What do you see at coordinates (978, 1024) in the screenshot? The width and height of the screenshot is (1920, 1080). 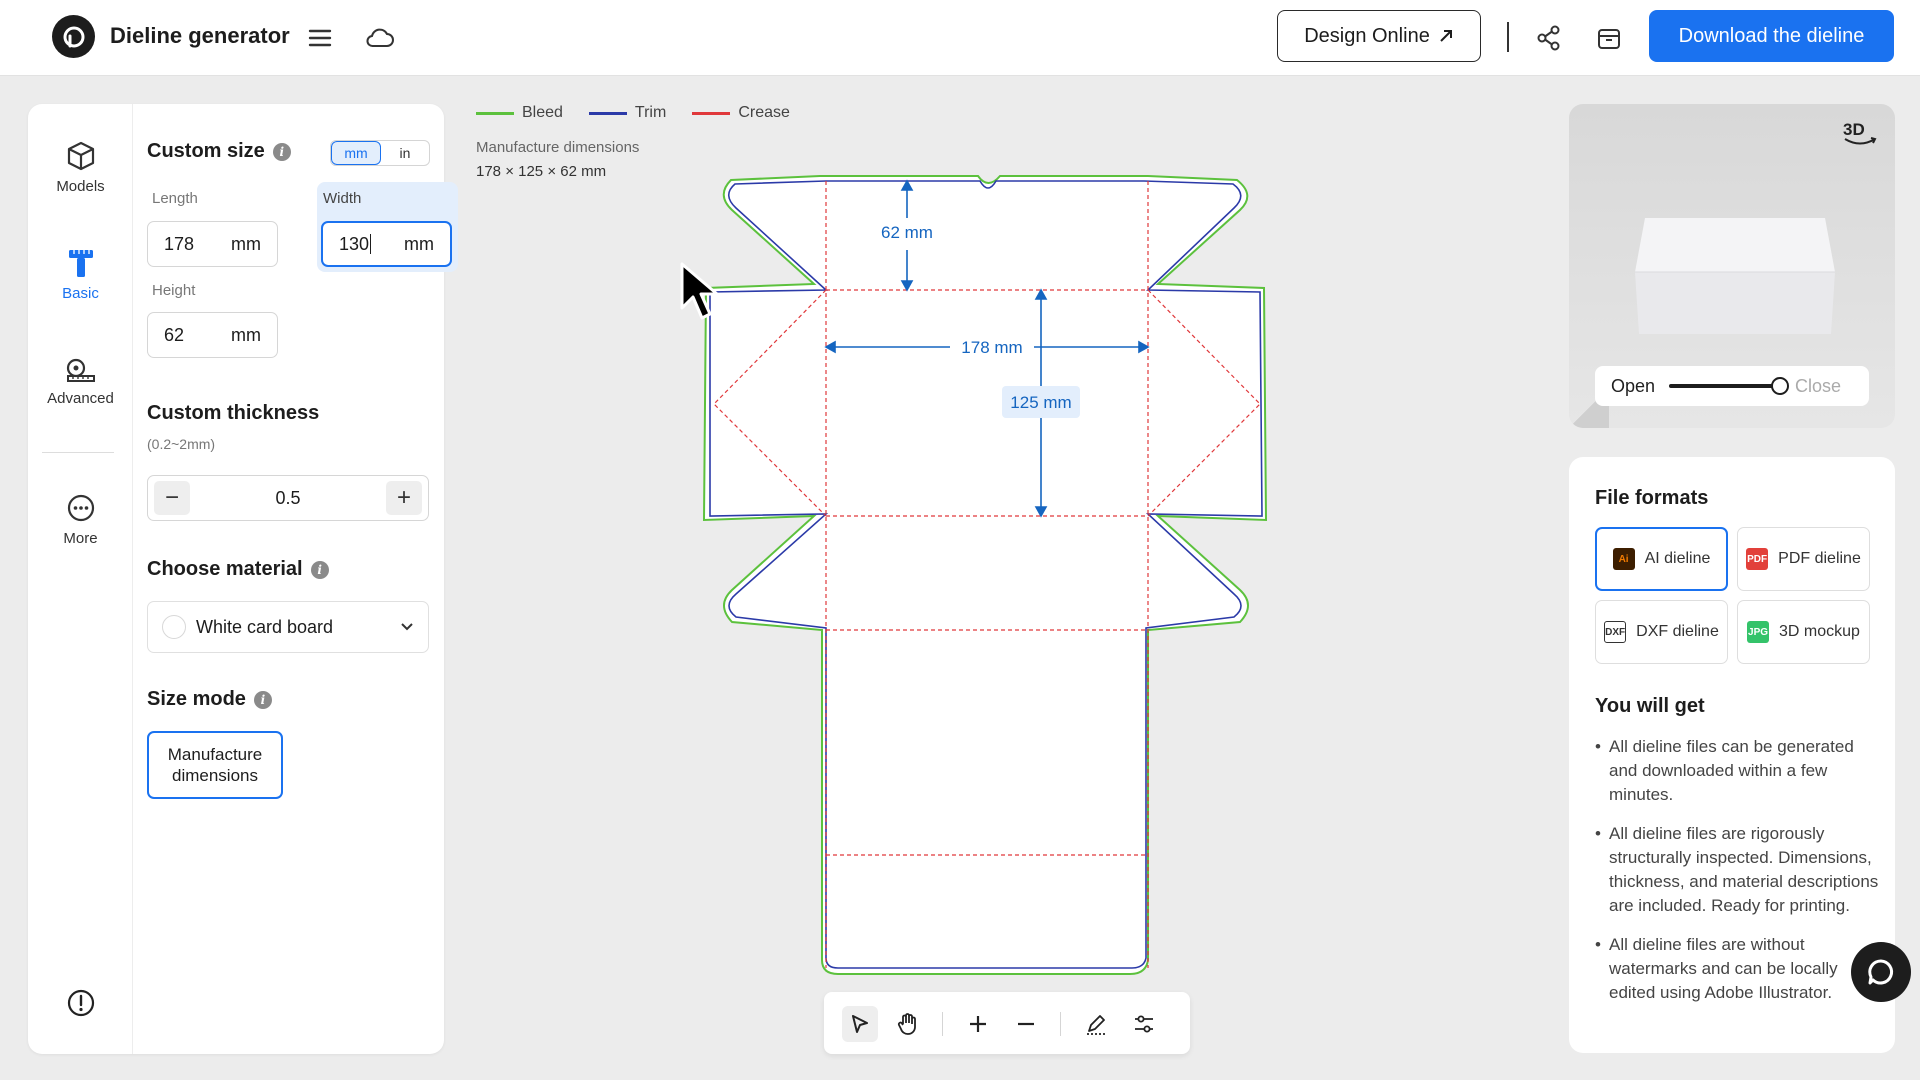 I see `zoom-in-icon` at bounding box center [978, 1024].